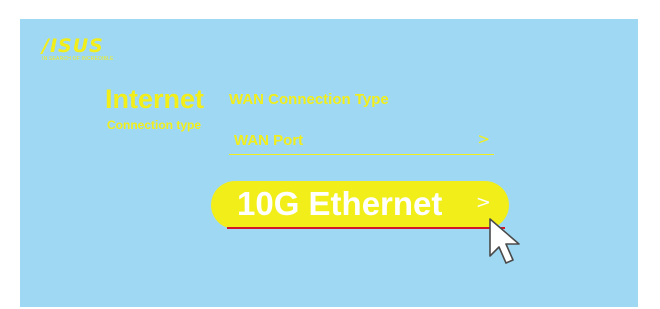 The image size is (660, 309). Describe the element at coordinates (269, 140) in the screenshot. I see `wan-port-label: WAN Port` at that location.